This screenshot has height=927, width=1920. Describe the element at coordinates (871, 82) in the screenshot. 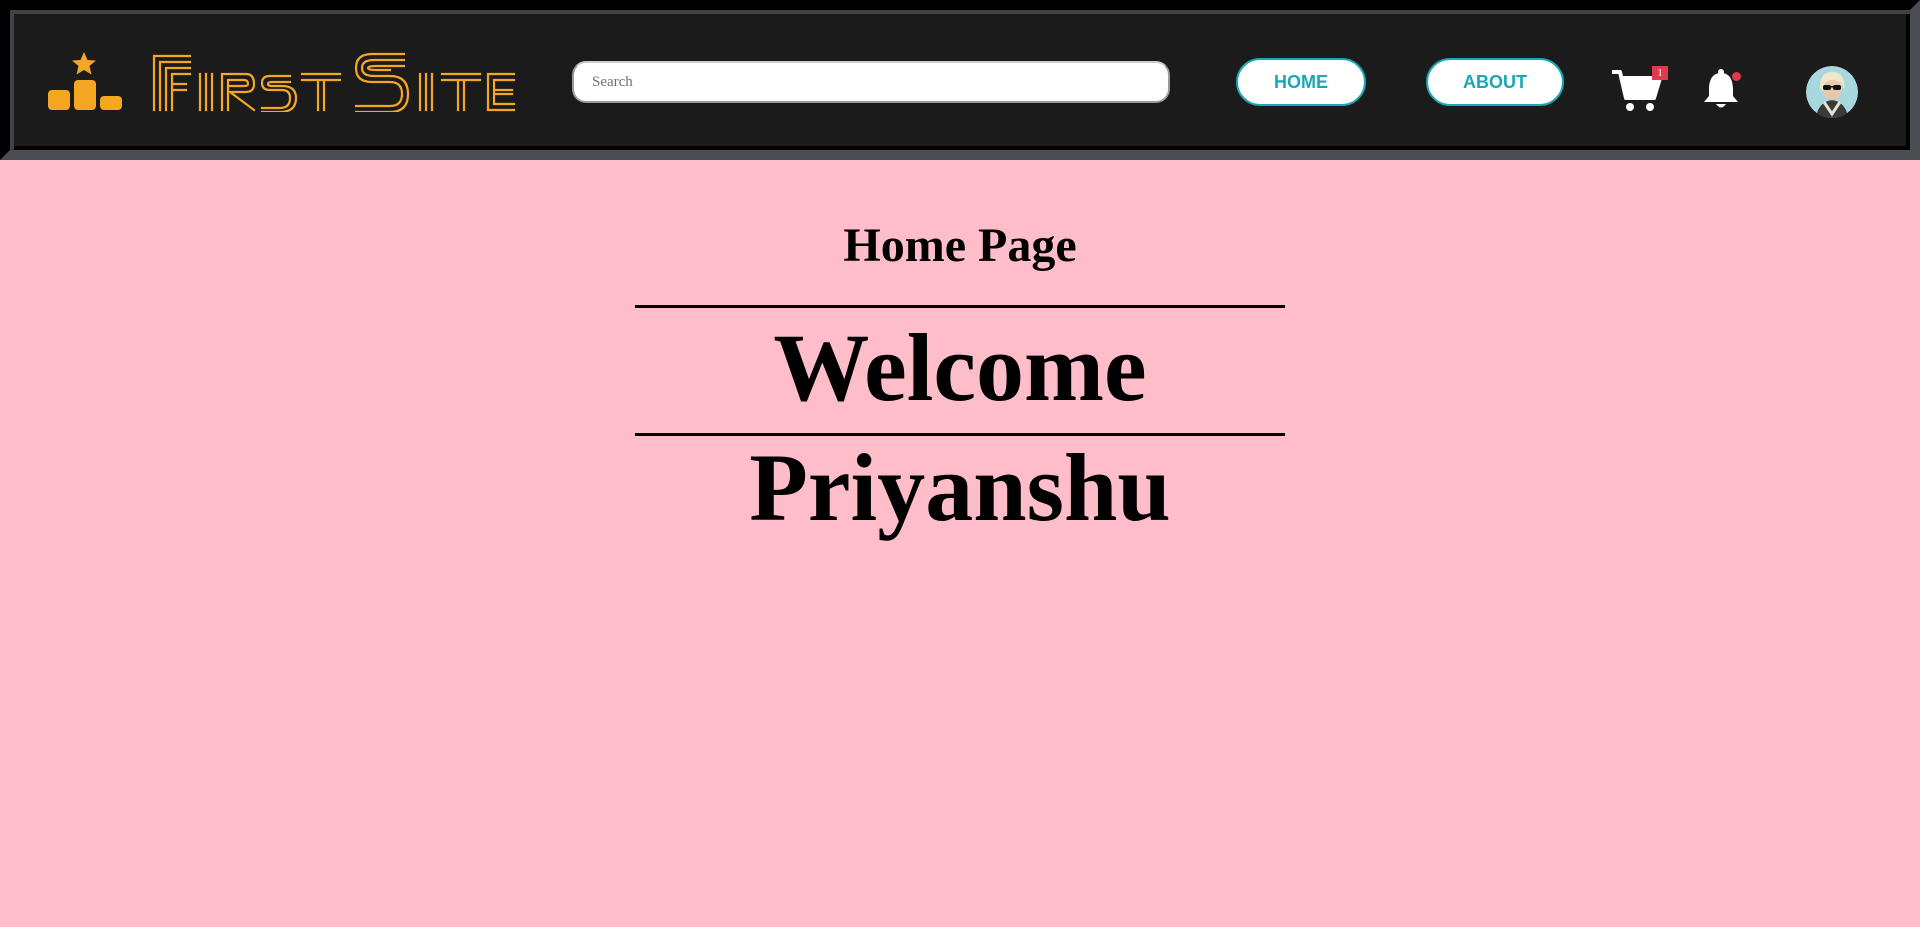

I see `search-input` at that location.